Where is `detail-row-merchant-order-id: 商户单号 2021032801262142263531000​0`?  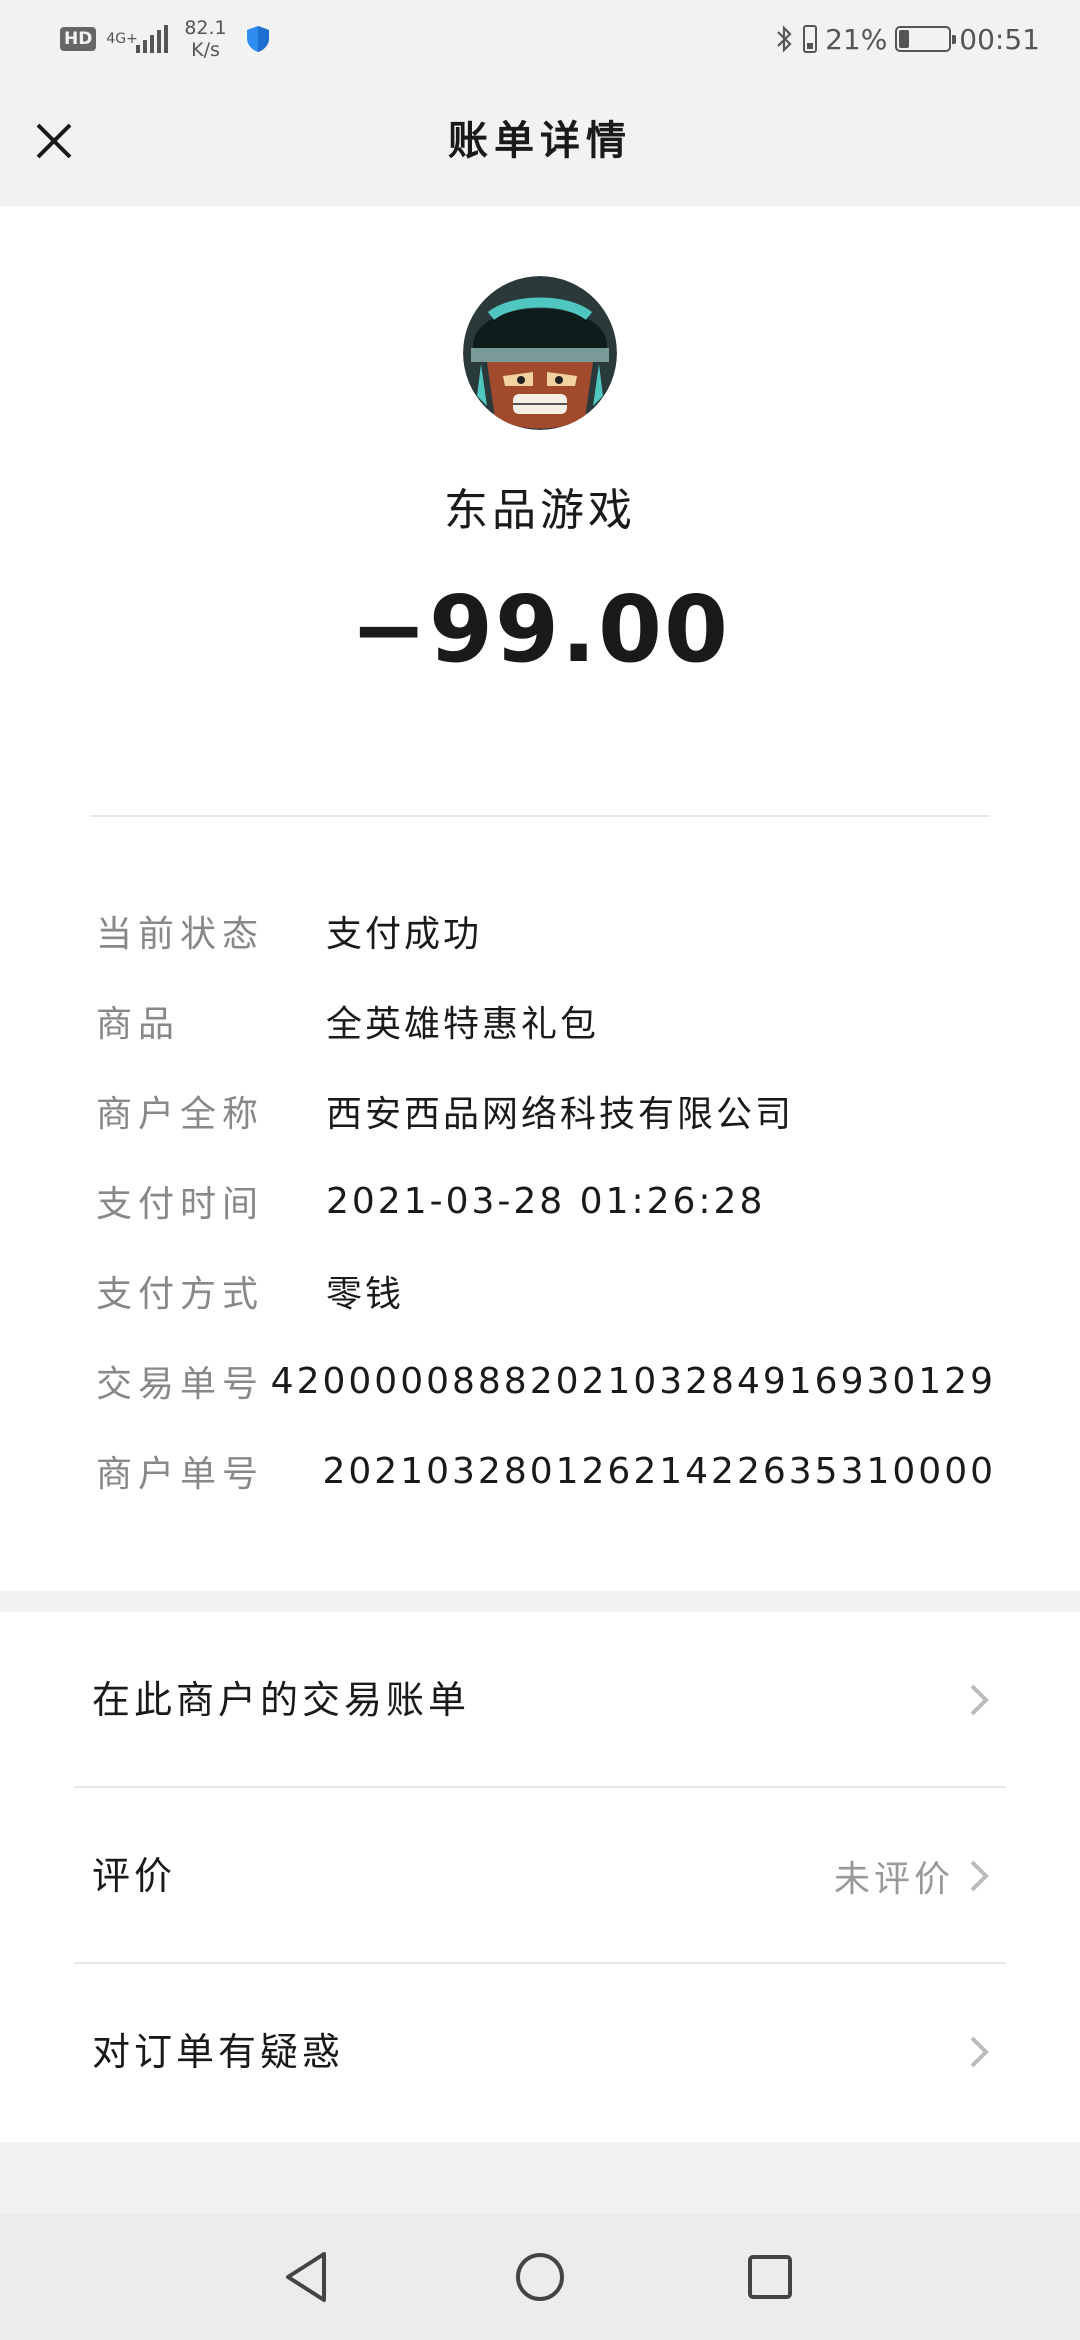
detail-row-merchant-order-id: 商户单号 2021032801262142263531000​0 is located at coordinates (546, 1471).